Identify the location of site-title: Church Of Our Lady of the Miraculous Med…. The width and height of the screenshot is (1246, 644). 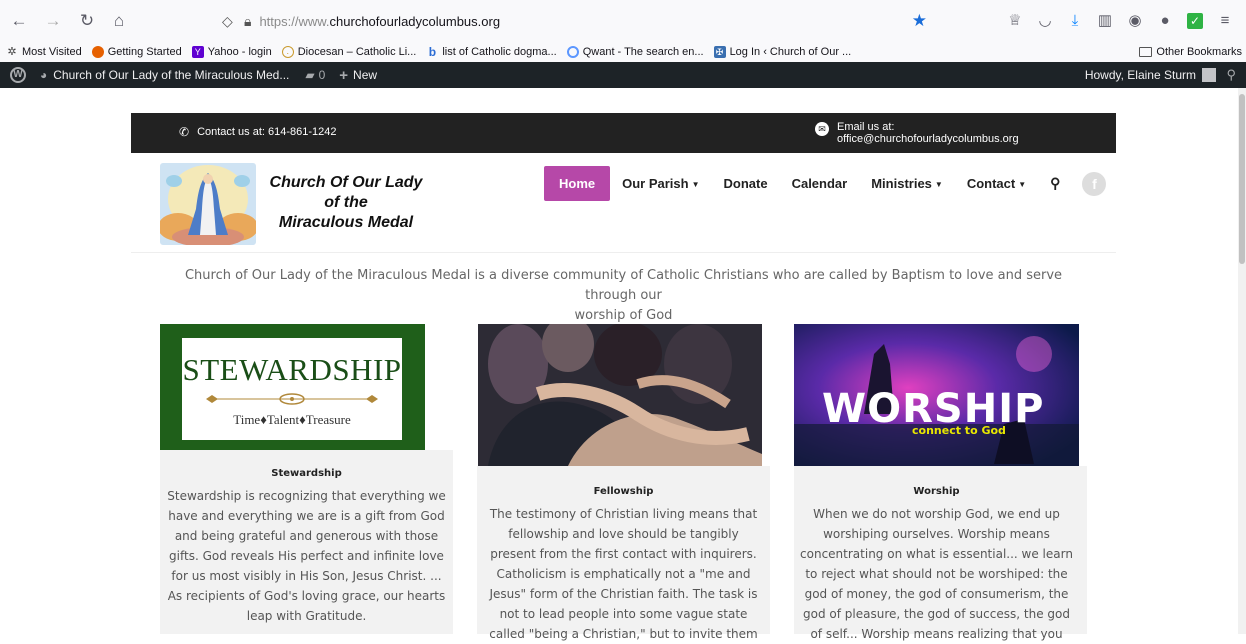
(346, 203).